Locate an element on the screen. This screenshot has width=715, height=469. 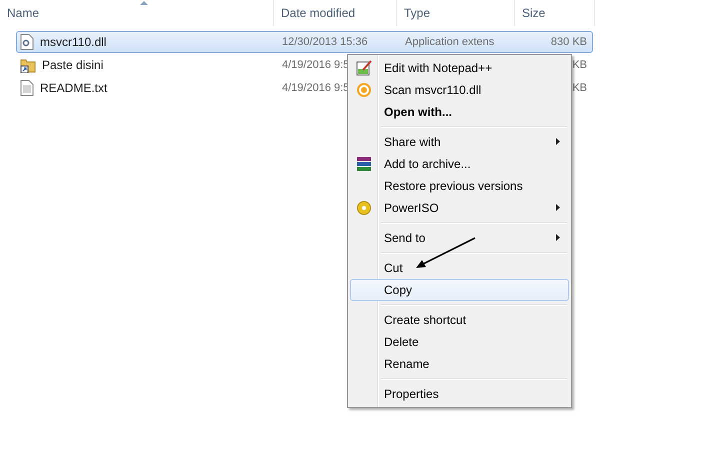
menu-item: Rename is located at coordinates (459, 364).